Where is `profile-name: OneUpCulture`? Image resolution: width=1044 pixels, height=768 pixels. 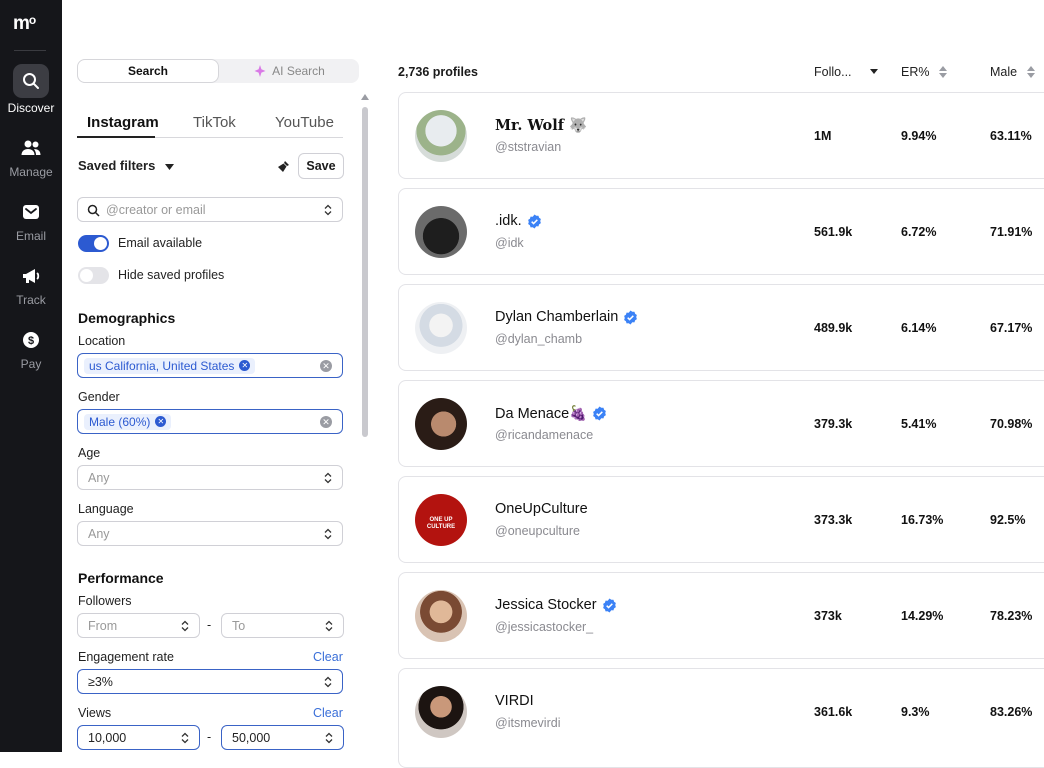
profile-name: OneUpCulture is located at coordinates (541, 509).